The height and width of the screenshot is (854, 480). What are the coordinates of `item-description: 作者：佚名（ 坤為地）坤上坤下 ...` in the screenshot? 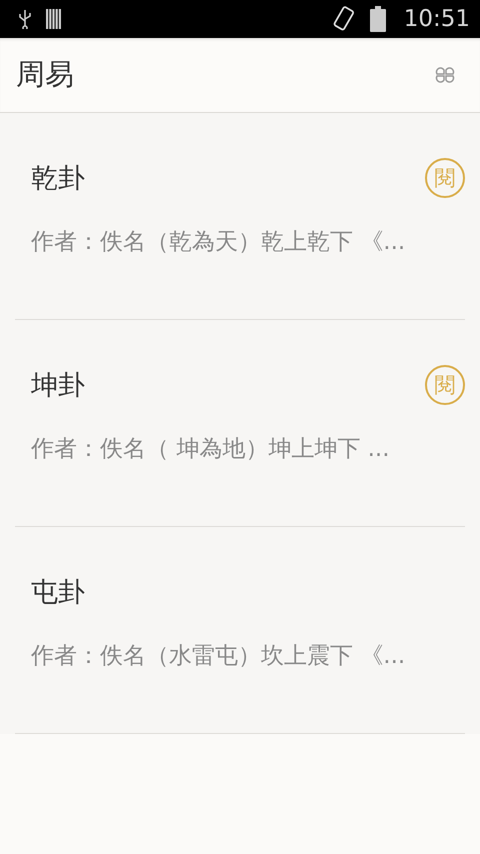 It's located at (211, 449).